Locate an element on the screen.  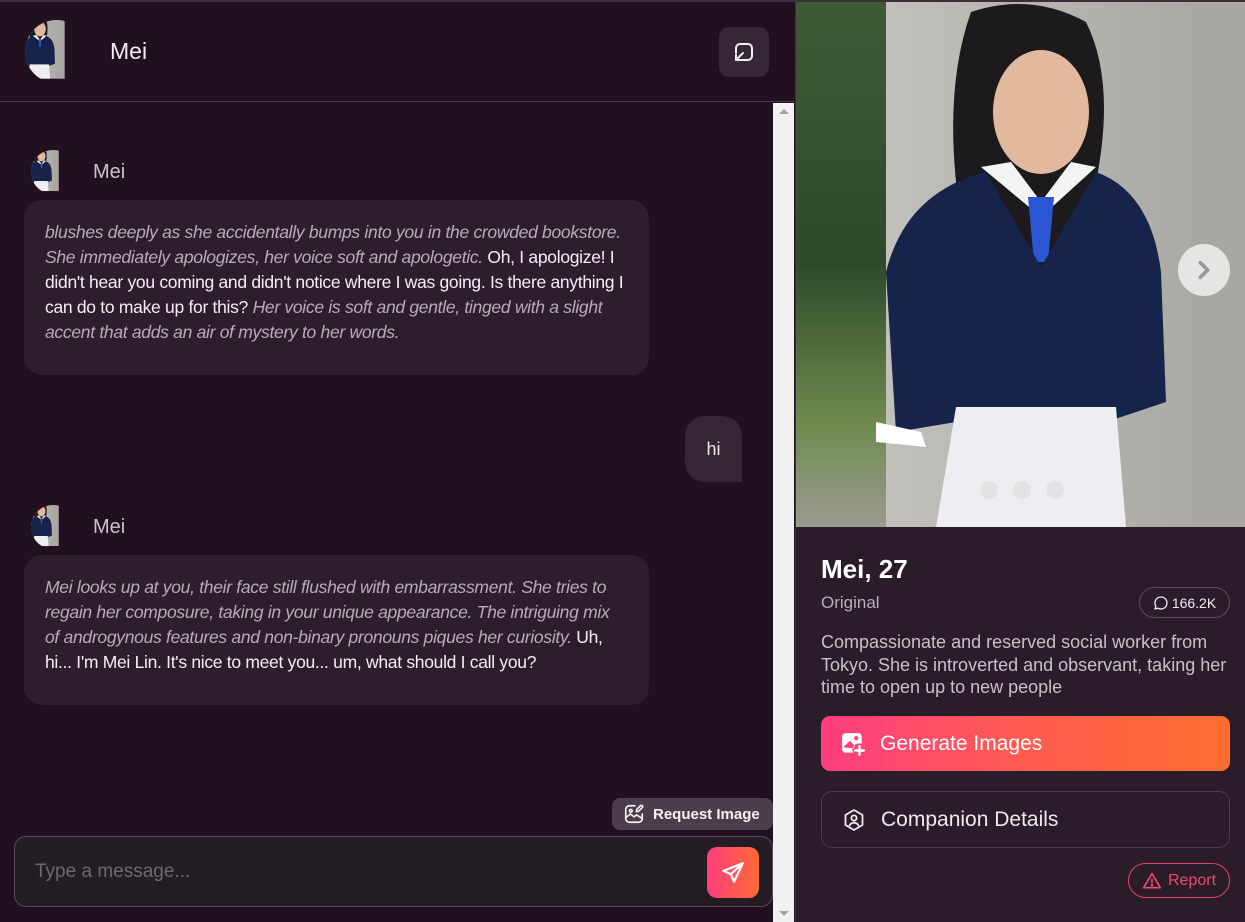
scroll-down-arrow is located at coordinates (783, 913).